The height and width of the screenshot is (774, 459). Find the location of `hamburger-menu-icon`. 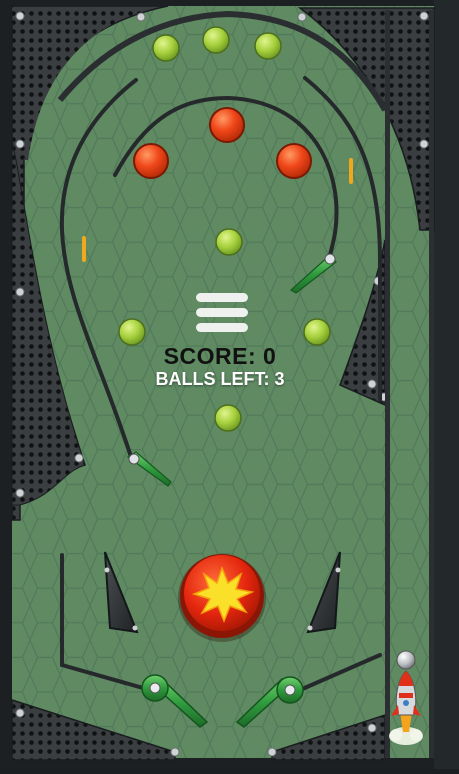

hamburger-menu-icon is located at coordinates (222, 312).